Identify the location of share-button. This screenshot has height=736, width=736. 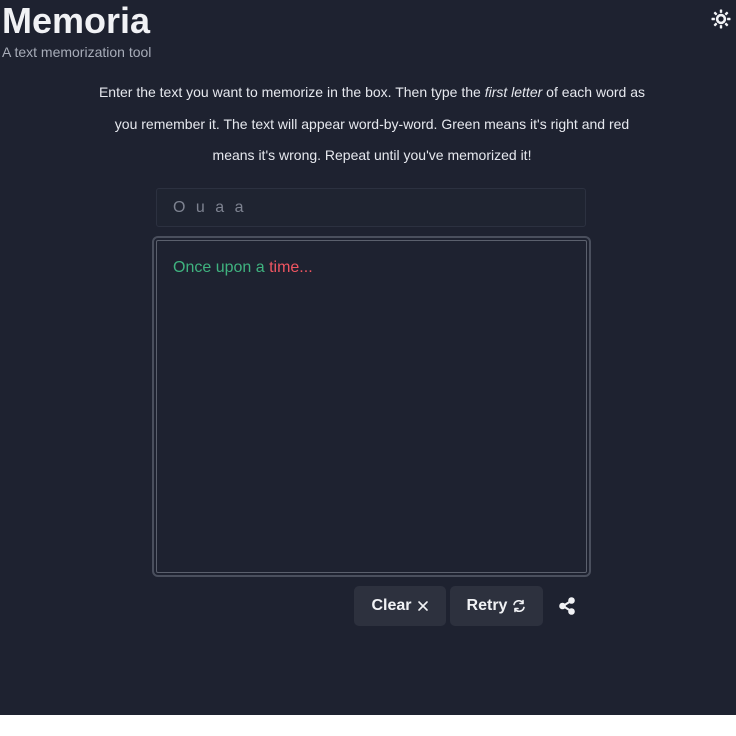
(567, 606).